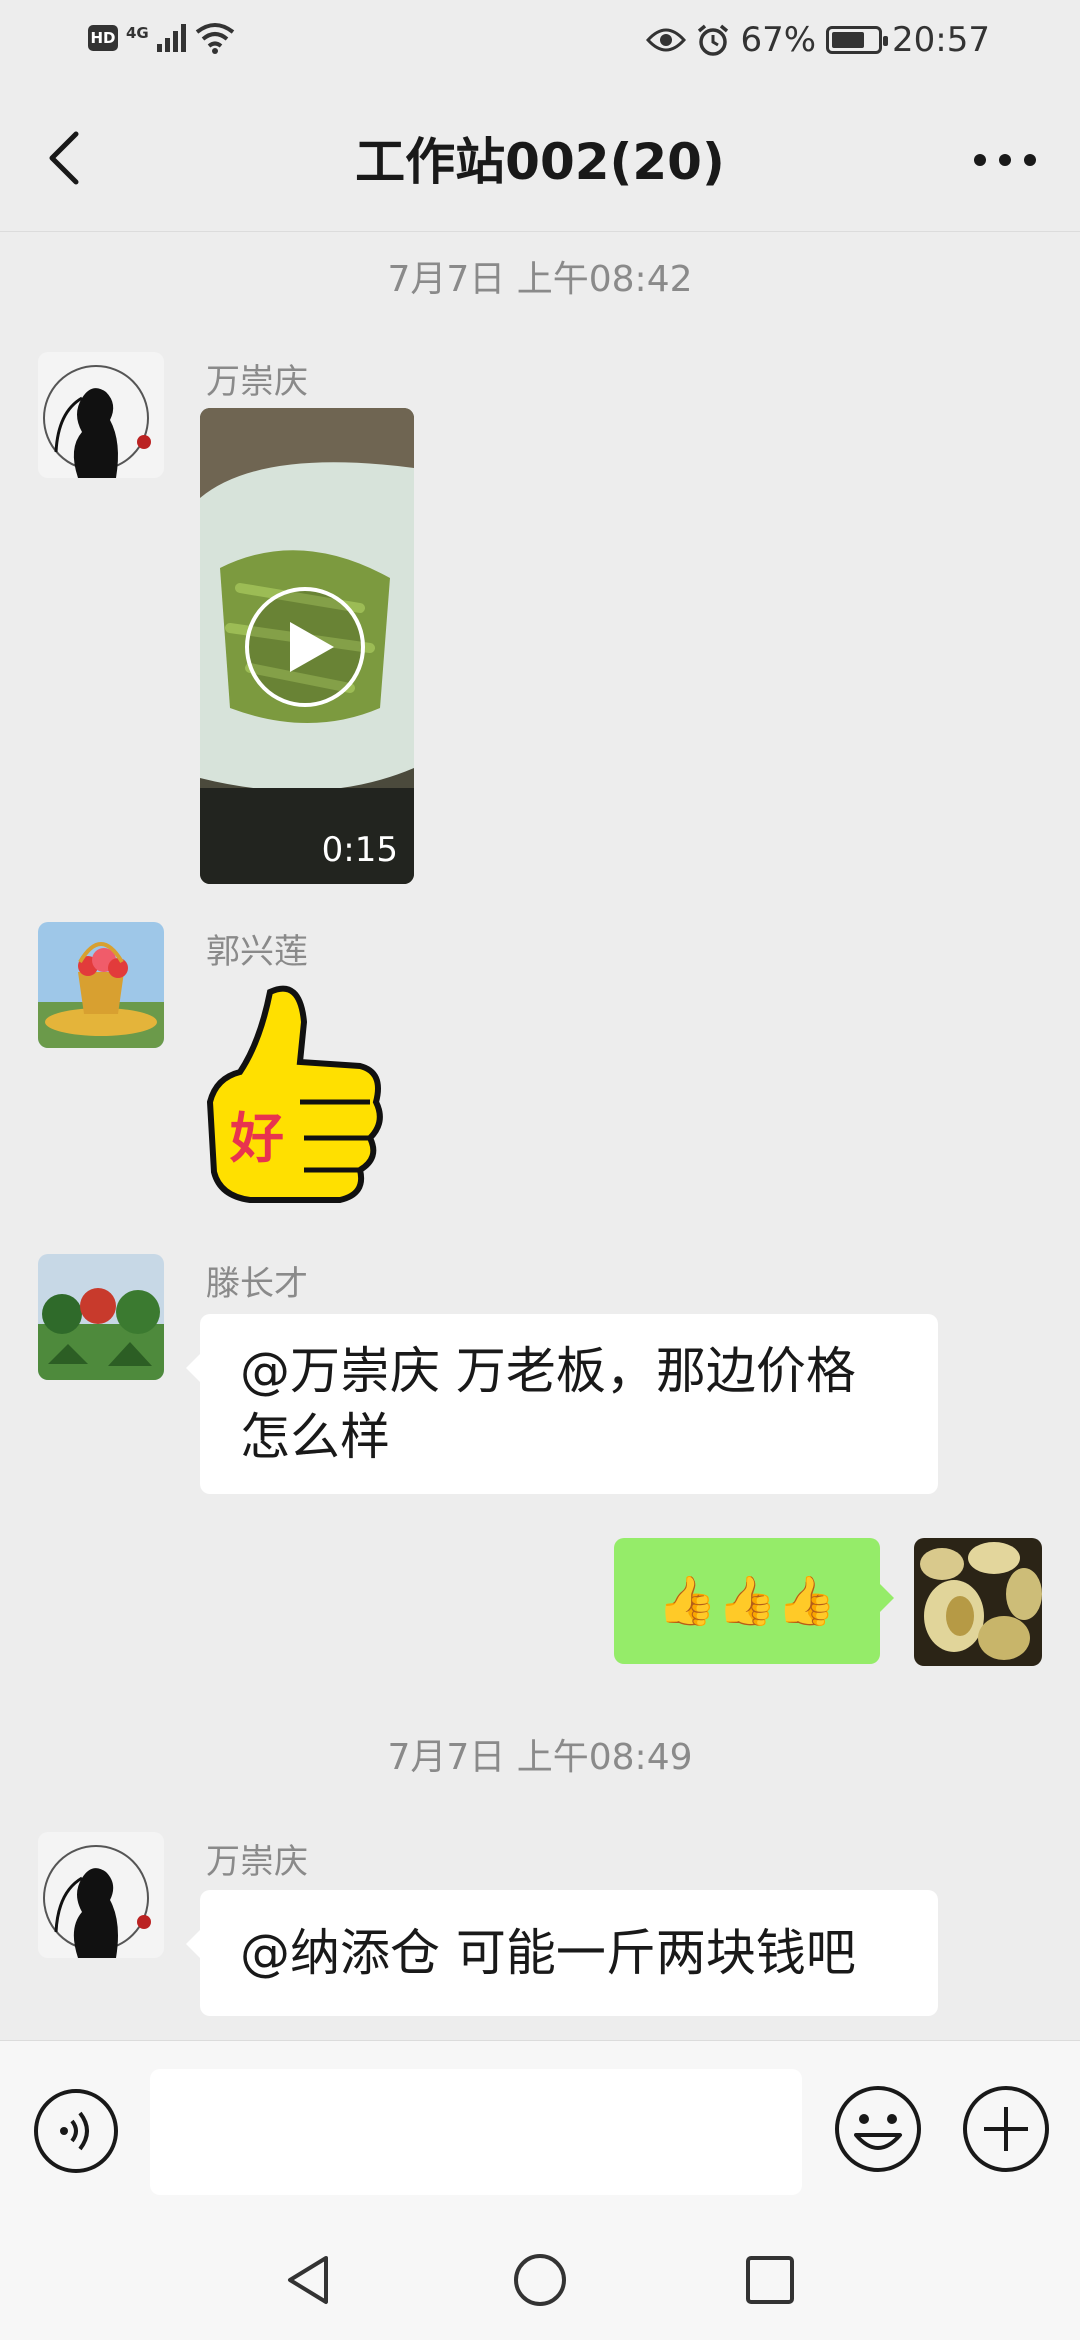 Image resolution: width=1080 pixels, height=2340 pixels. I want to click on alarm-icon, so click(713, 40).